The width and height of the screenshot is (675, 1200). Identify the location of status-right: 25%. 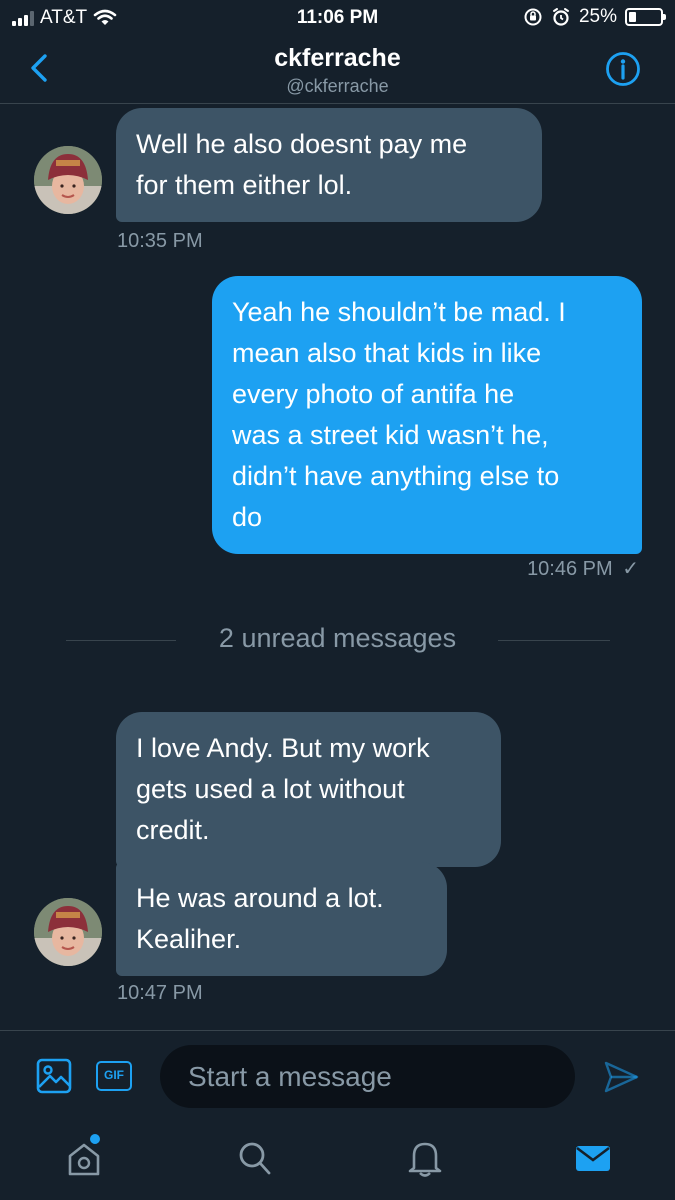
(594, 17).